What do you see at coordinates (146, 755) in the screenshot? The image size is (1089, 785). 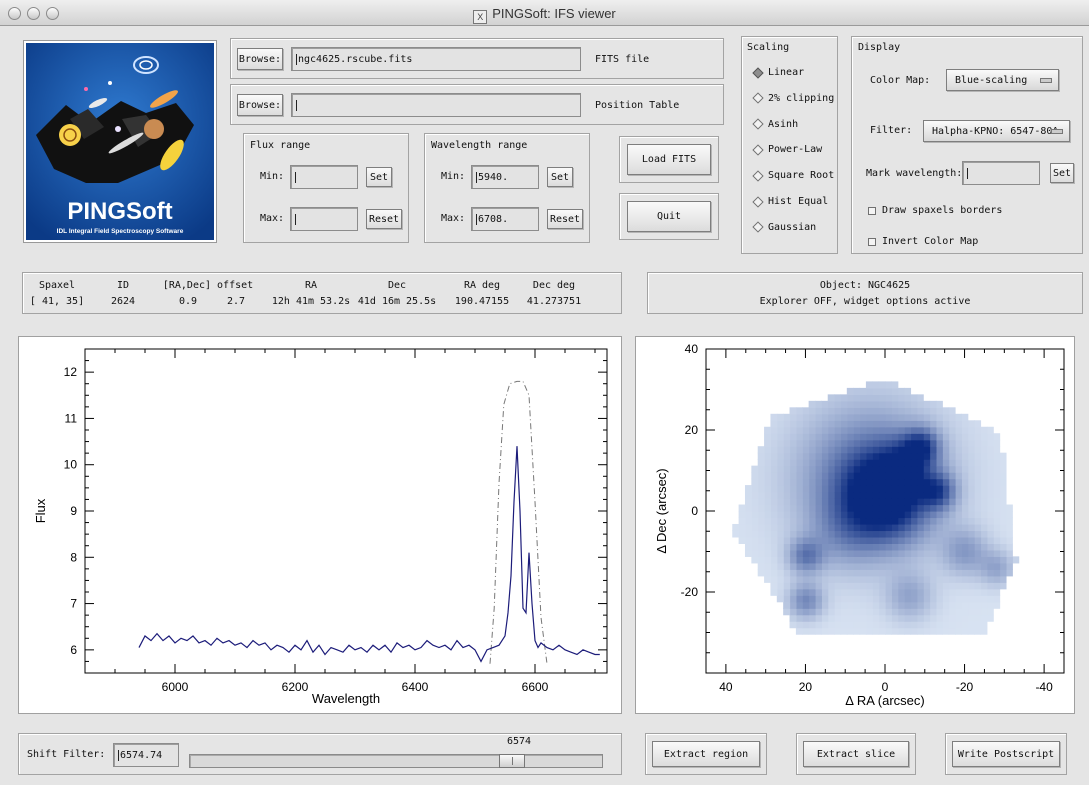 I see `shift-filter-input: 6574.74` at bounding box center [146, 755].